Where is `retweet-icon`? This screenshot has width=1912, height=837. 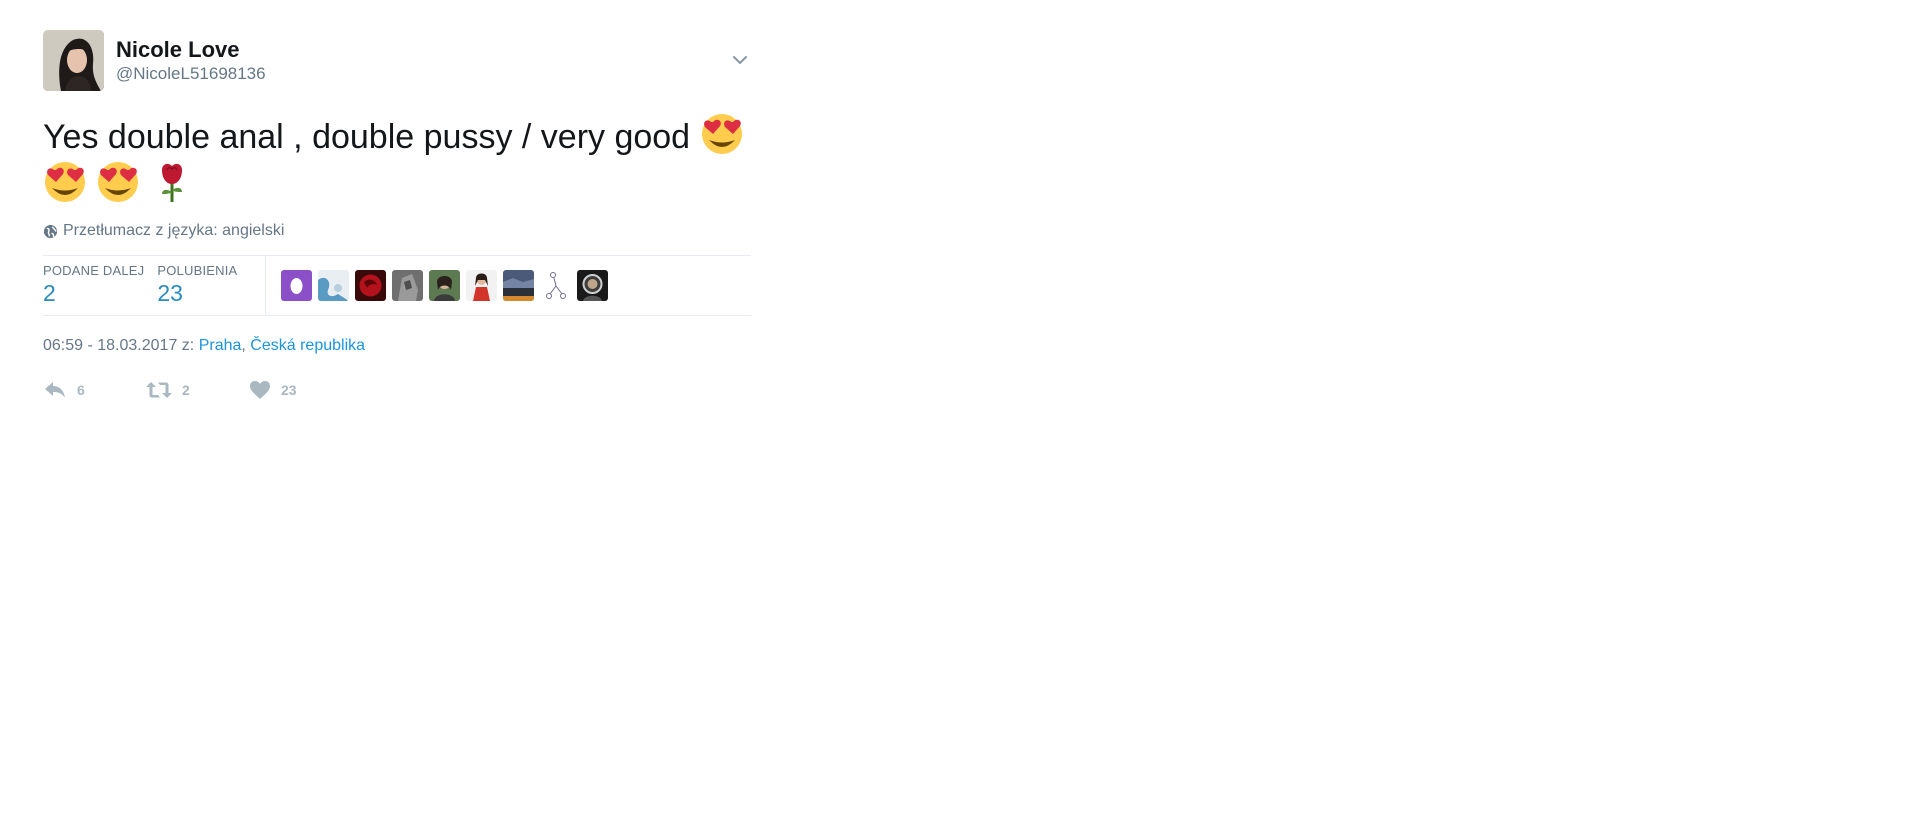 retweet-icon is located at coordinates (159, 390).